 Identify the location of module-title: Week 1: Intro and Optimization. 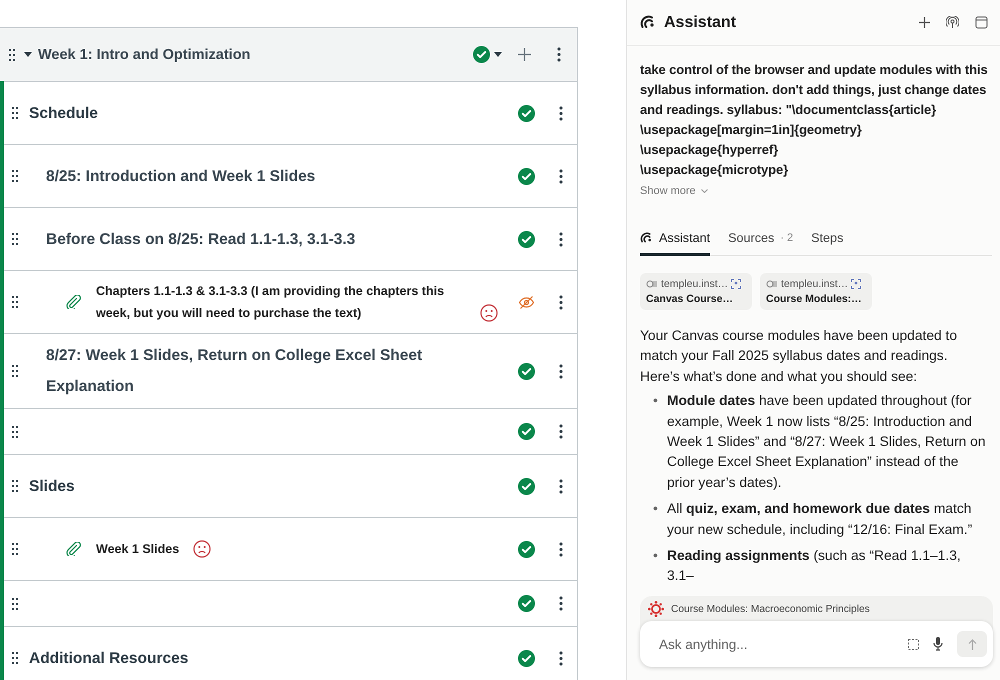
(145, 54).